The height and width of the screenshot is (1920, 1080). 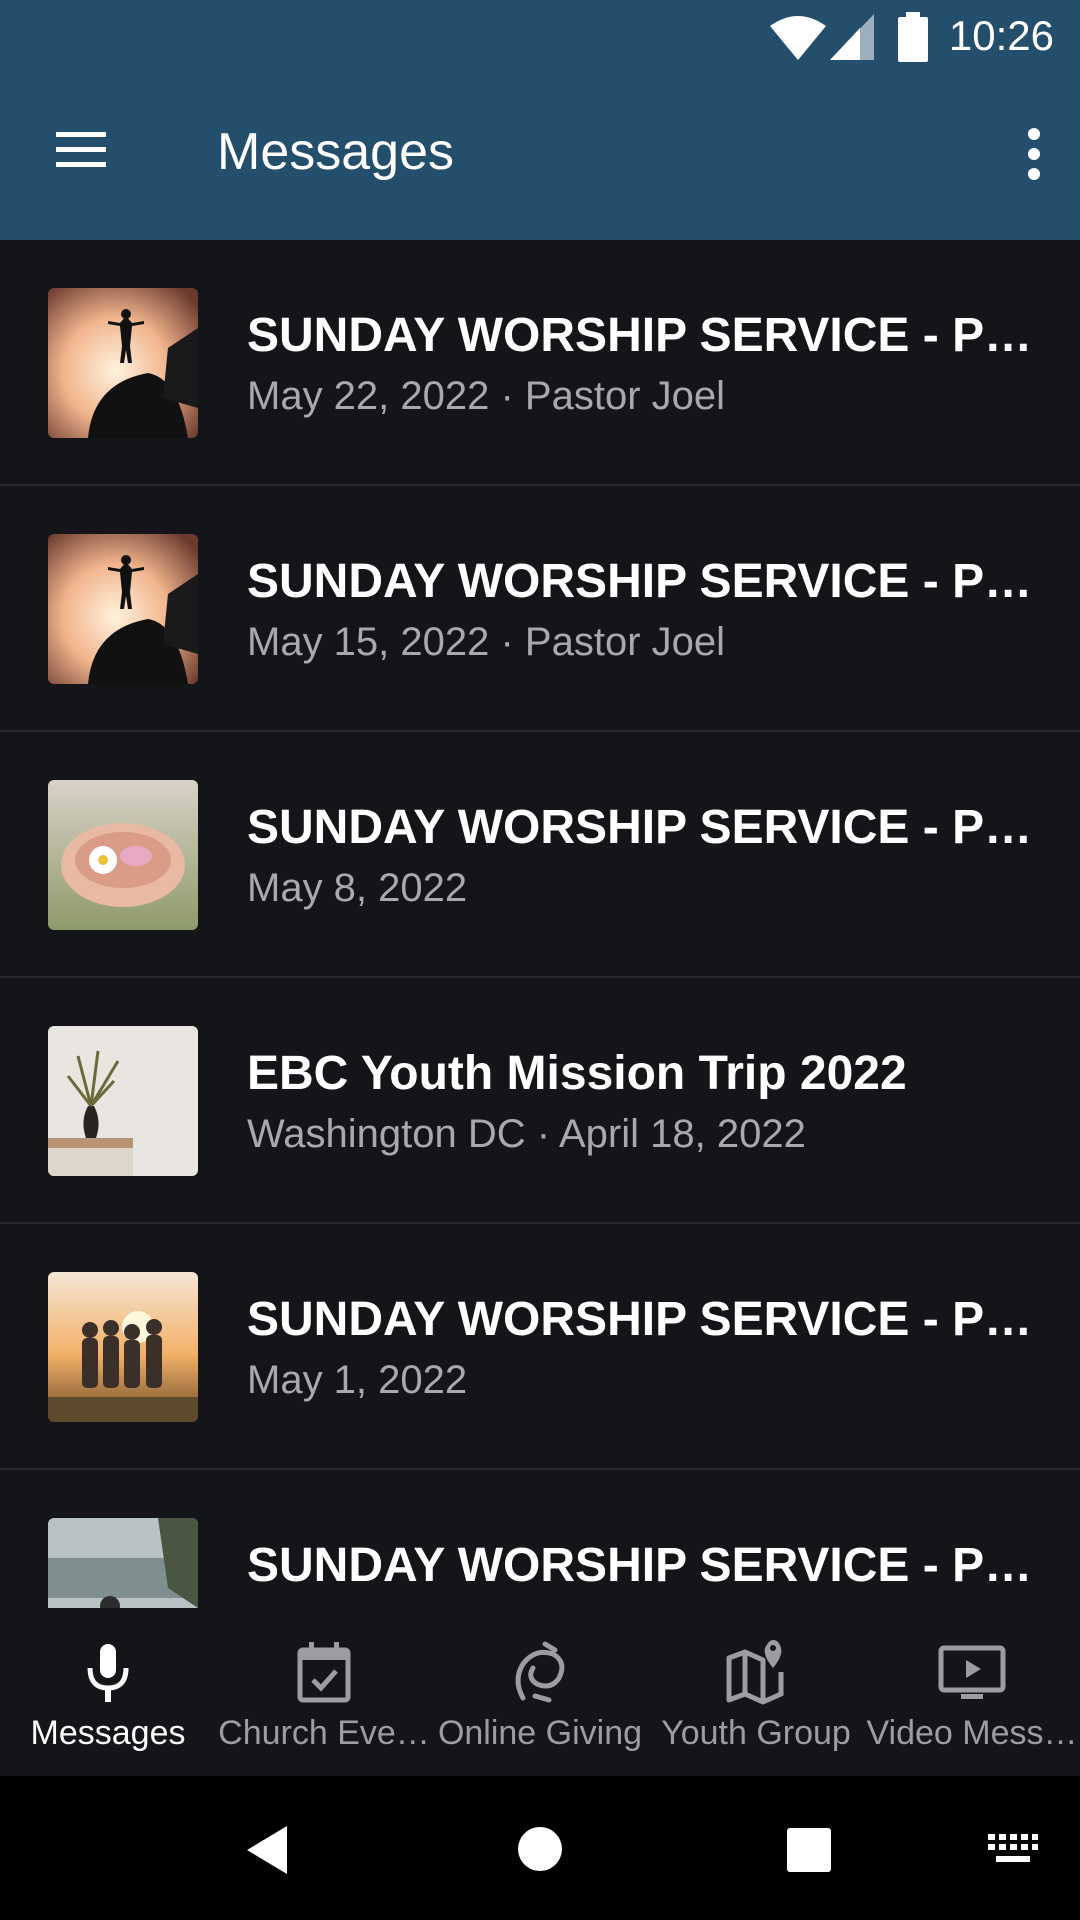 I want to click on app-bar: Messages, so click(x=540, y=159).